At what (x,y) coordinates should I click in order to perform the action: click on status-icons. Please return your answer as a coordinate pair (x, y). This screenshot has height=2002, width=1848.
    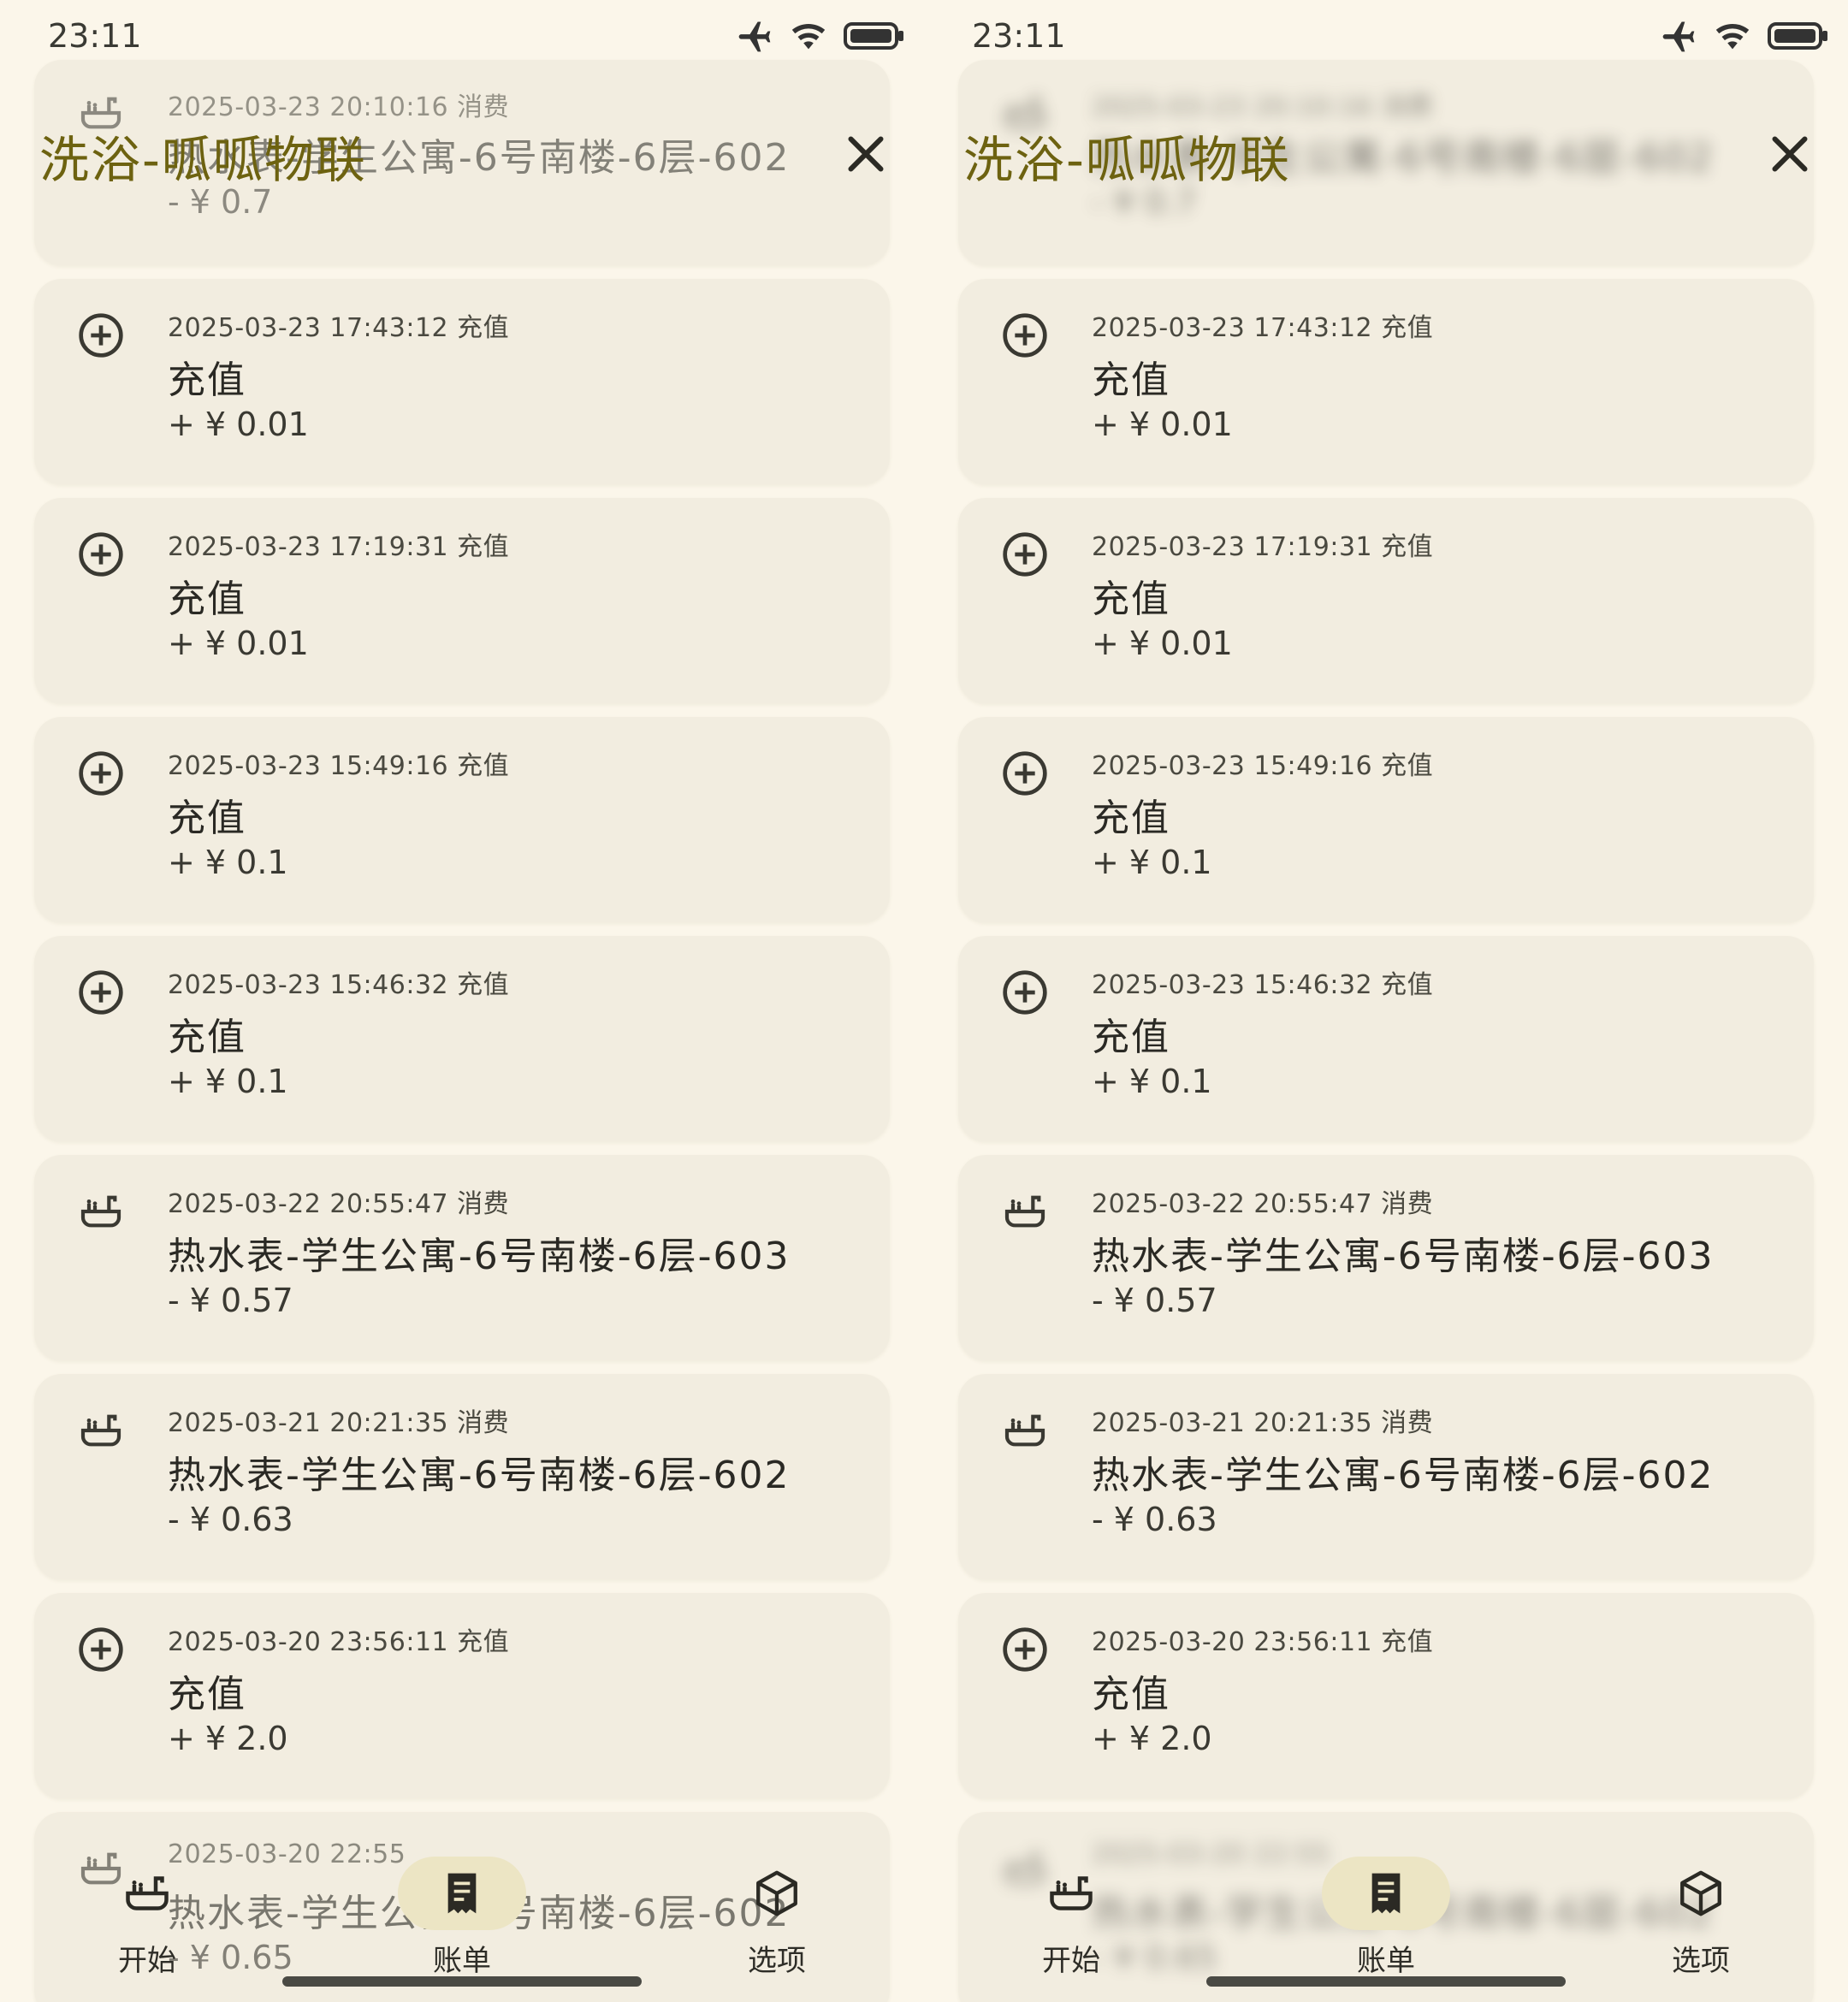
    Looking at the image, I should click on (1744, 36).